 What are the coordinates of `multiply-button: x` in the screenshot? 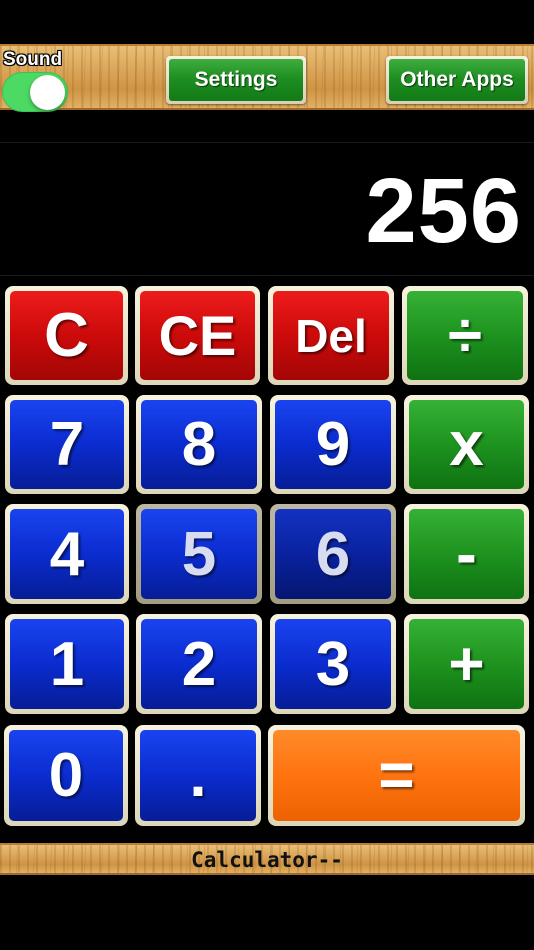 It's located at (466, 444).